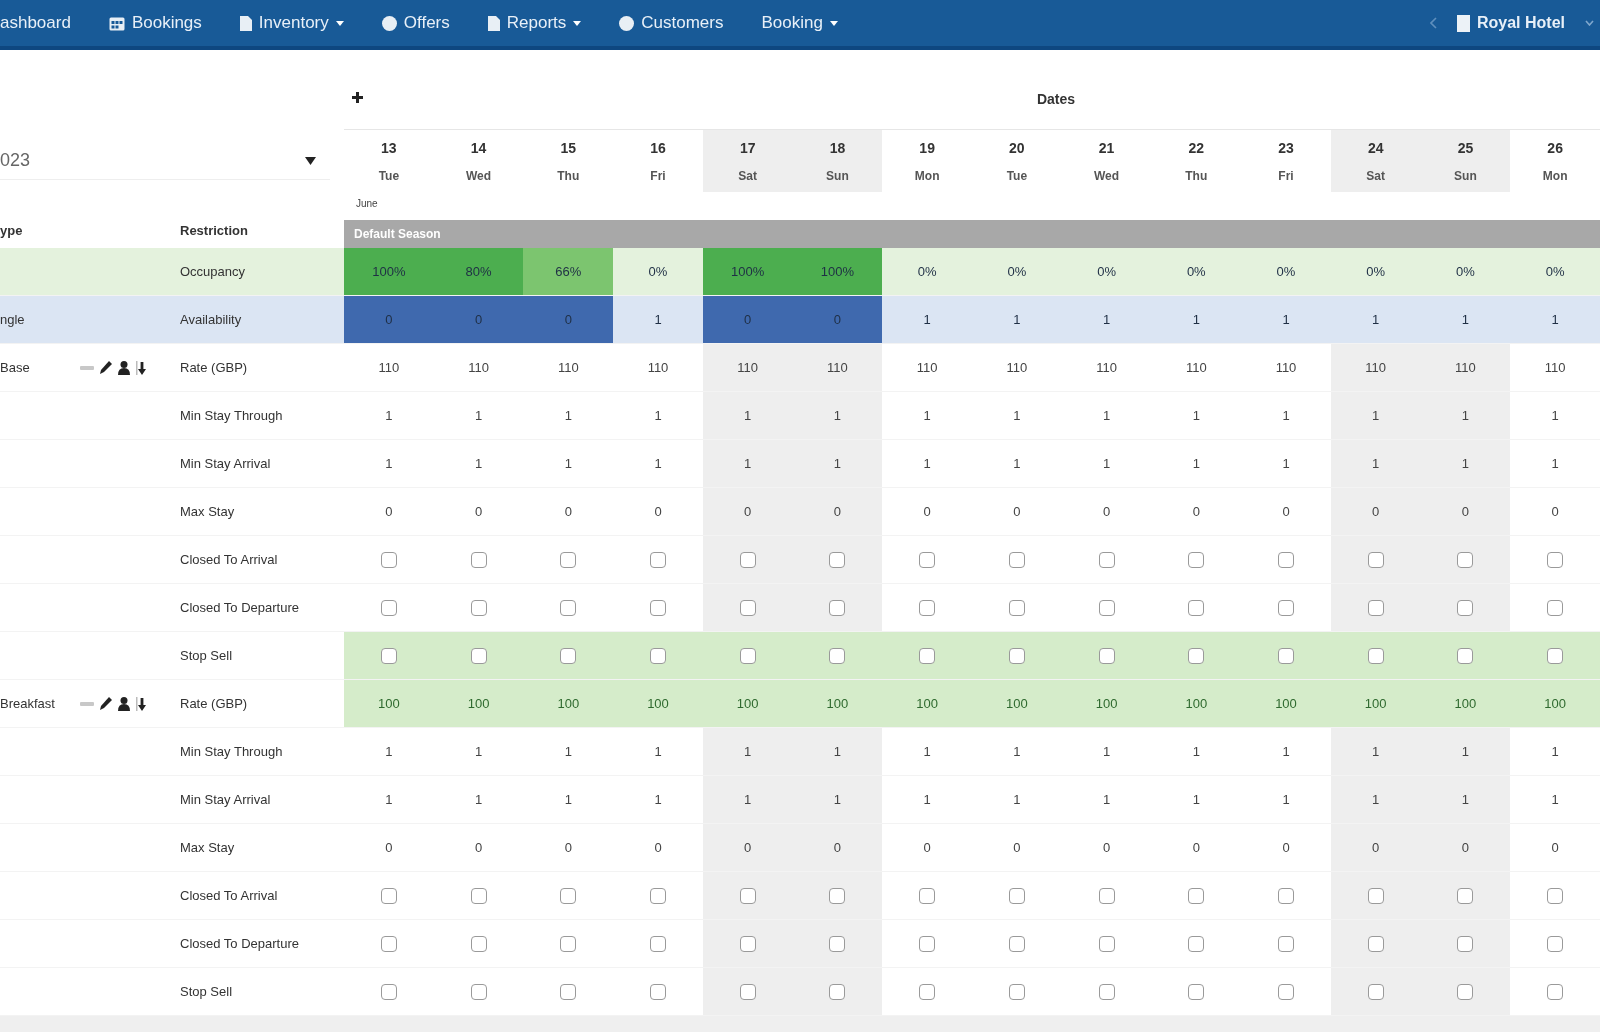 The height and width of the screenshot is (1032, 1600). What do you see at coordinates (415, 23) in the screenshot?
I see `nav-link: Offers` at bounding box center [415, 23].